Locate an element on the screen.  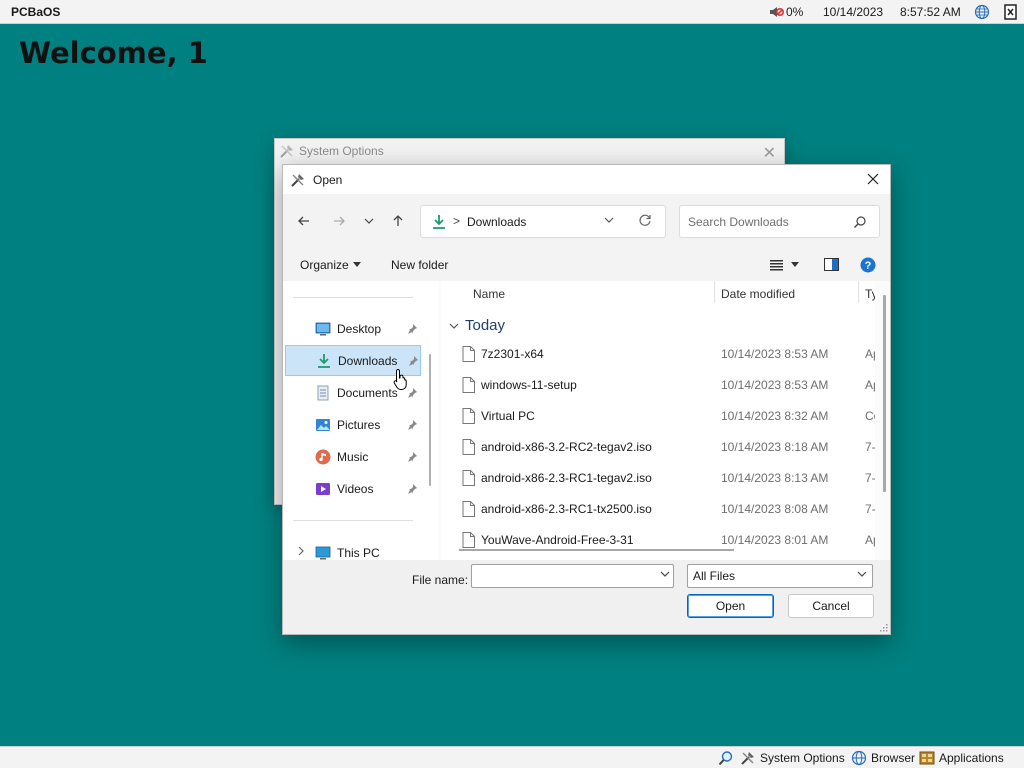
recent-locations-chevron-icon is located at coordinates (369, 221).